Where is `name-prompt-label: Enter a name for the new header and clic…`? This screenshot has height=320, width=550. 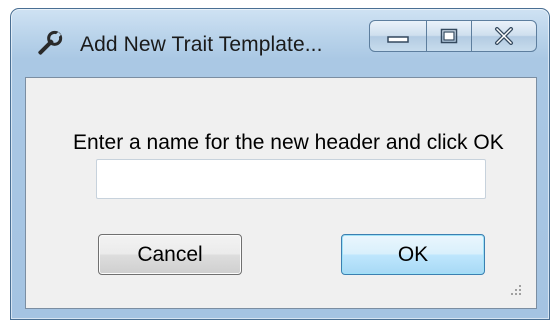
name-prompt-label: Enter a name for the new header and clic… is located at coordinates (288, 142).